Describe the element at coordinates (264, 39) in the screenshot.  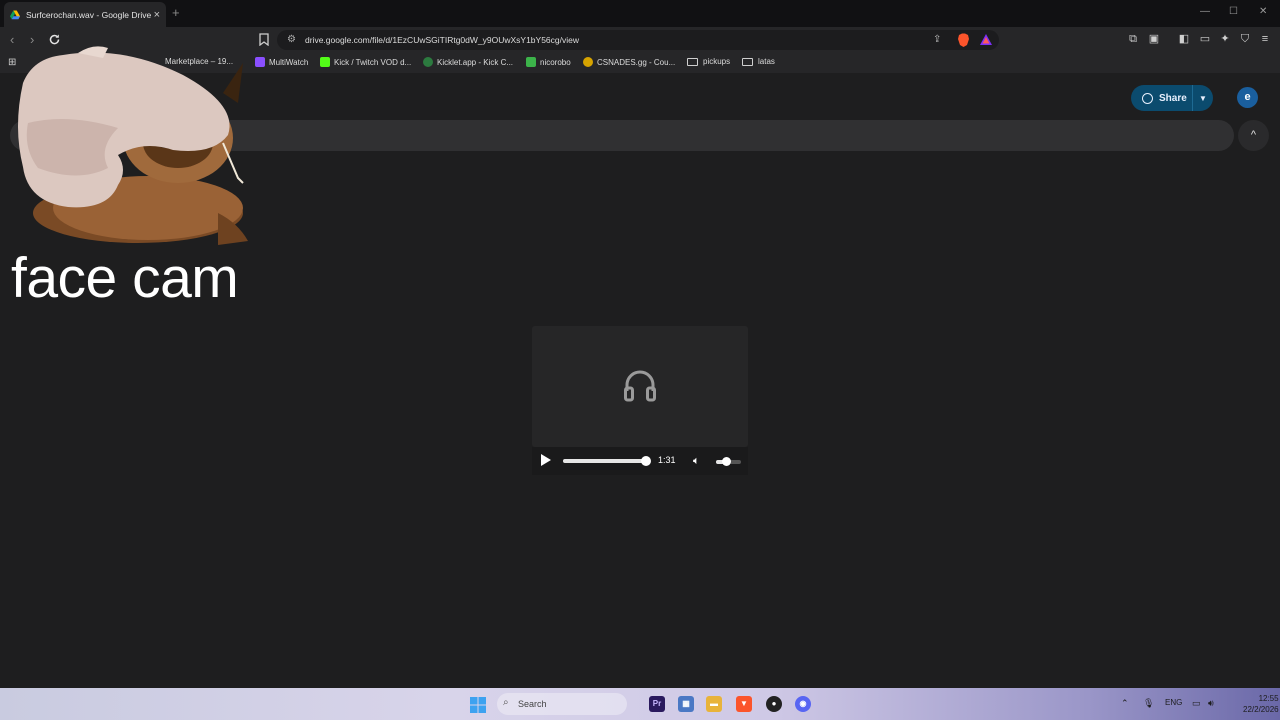
I see `bookmark-icon` at that location.